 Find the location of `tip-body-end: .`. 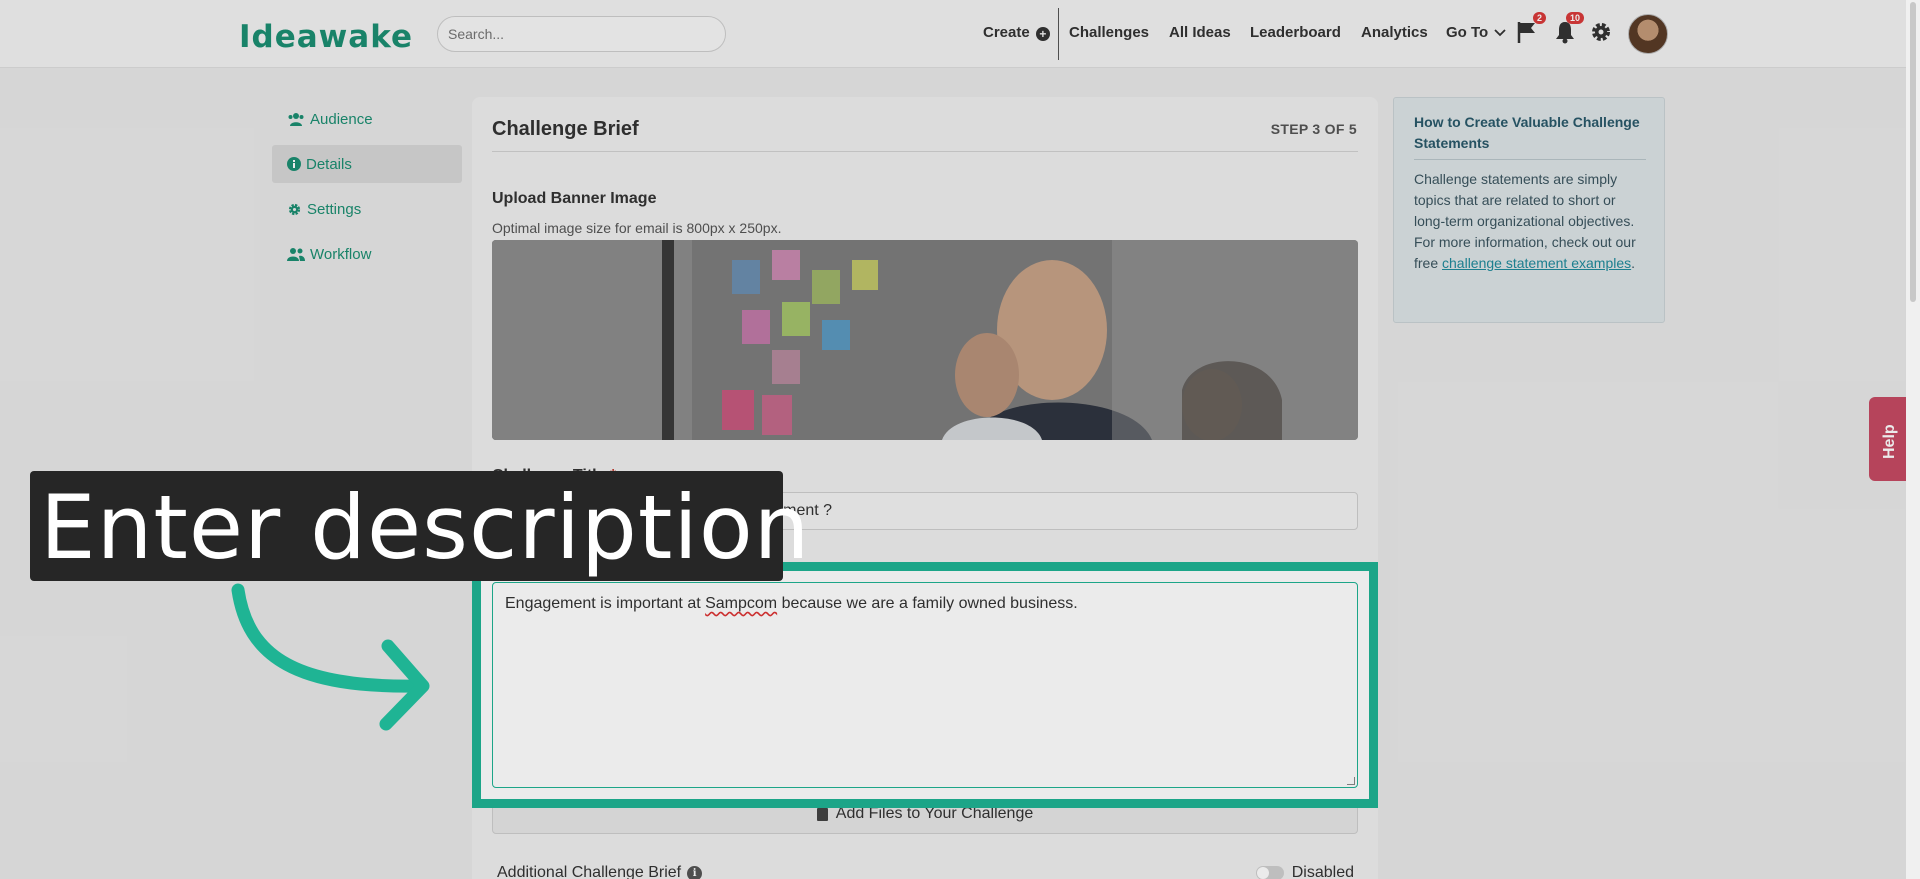

tip-body-end: . is located at coordinates (1633, 263).